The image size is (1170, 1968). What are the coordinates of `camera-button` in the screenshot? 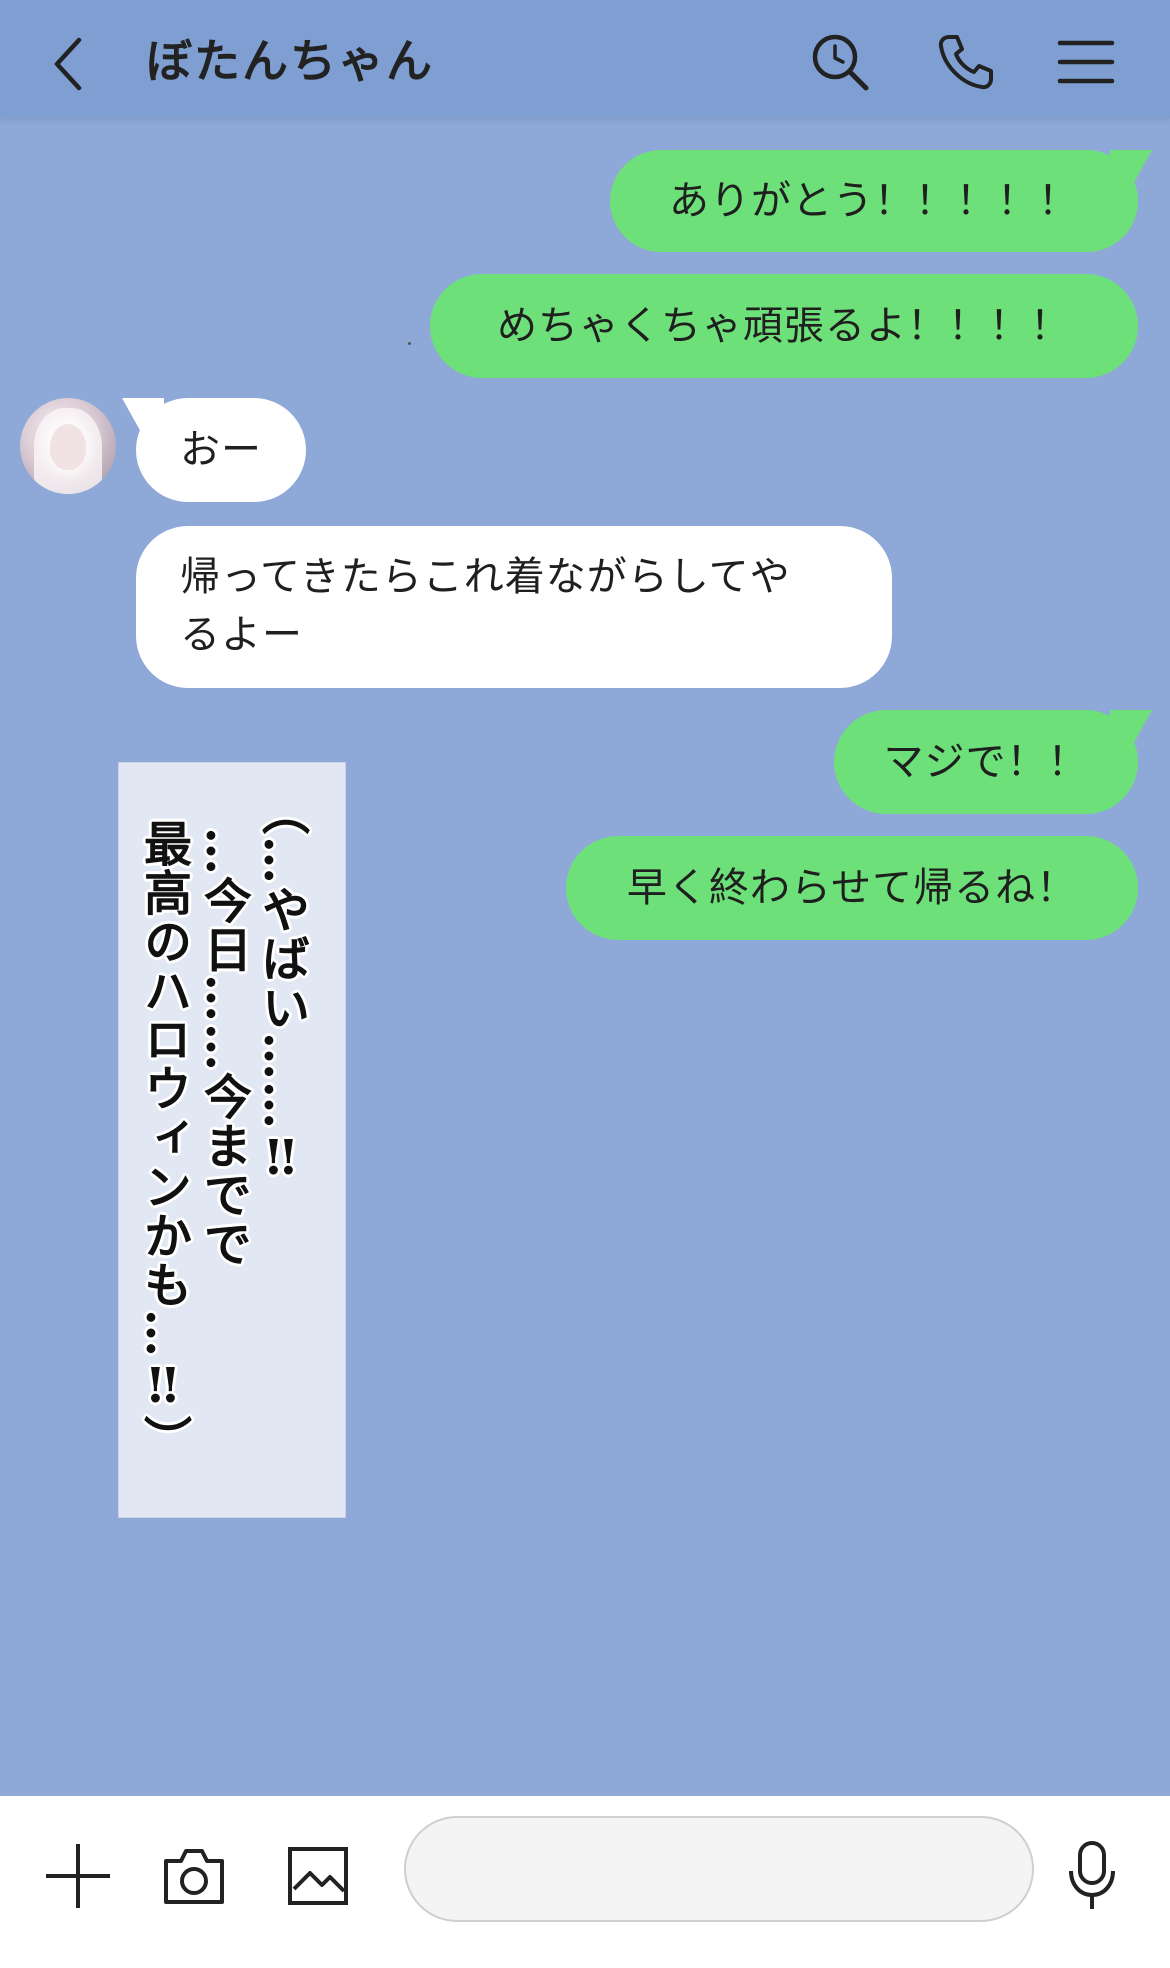 It's located at (194, 1876).